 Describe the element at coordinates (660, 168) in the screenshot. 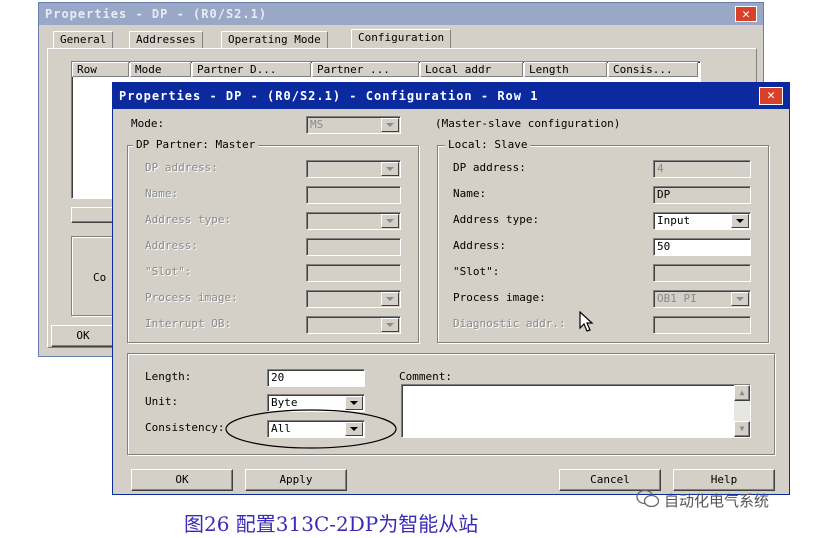

I see `local-dp-address-value: 4` at that location.